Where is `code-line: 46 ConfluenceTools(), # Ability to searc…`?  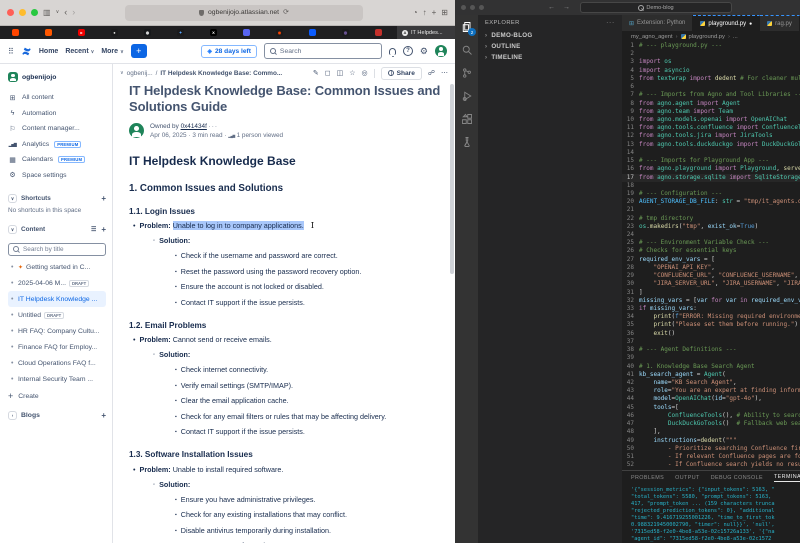
code-line: 46 ConfluenceTools(), # Ability to searc… is located at coordinates (711, 416).